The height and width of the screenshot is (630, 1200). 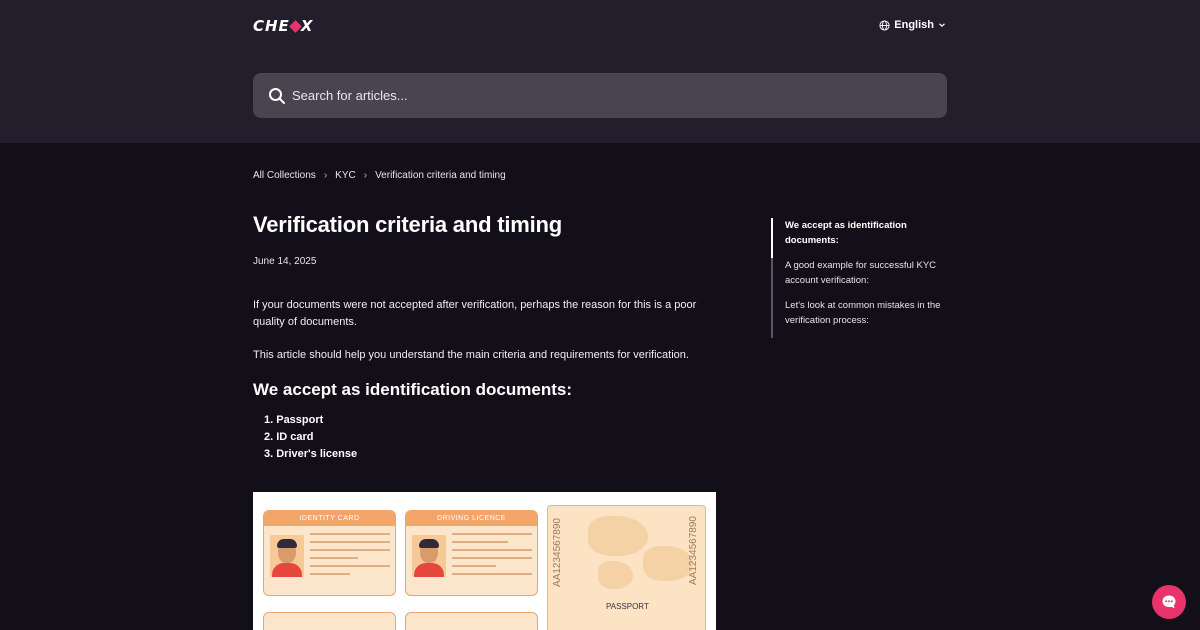 I want to click on section-heading: We accept as identification documents:, so click(x=412, y=389).